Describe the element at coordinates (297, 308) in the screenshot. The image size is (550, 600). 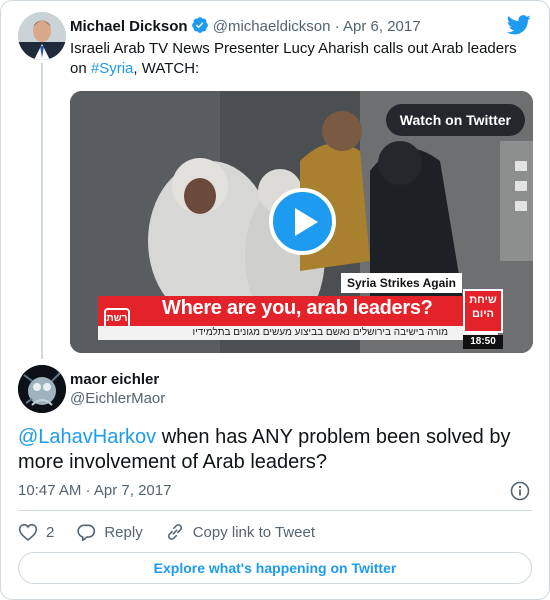
I see `broadcast-headline: Where are you, arab leaders?` at that location.